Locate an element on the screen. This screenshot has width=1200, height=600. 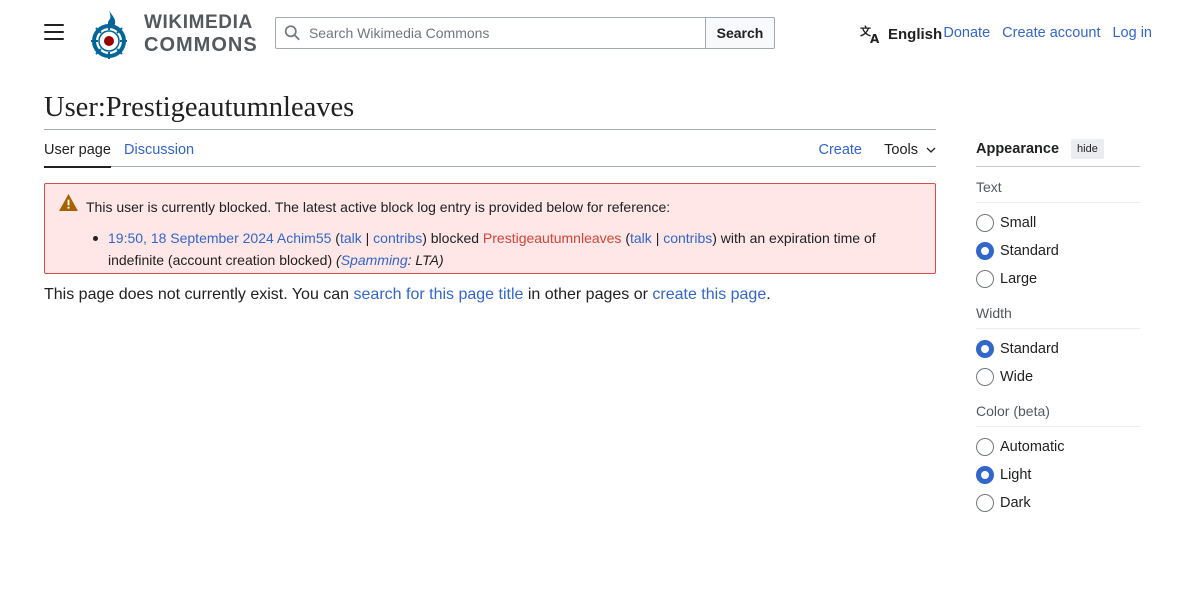
admin-contribs-link: contribs is located at coordinates (397, 238).